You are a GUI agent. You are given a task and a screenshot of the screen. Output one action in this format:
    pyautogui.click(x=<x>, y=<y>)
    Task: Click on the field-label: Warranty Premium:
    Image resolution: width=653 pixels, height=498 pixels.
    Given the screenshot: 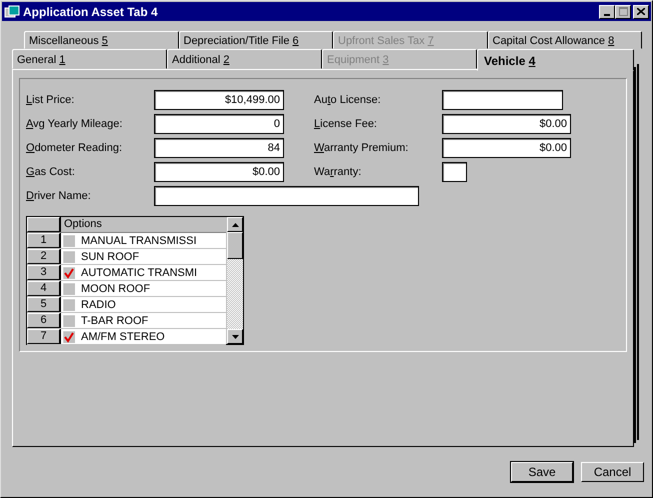 What is the action you would take?
    pyautogui.click(x=362, y=148)
    